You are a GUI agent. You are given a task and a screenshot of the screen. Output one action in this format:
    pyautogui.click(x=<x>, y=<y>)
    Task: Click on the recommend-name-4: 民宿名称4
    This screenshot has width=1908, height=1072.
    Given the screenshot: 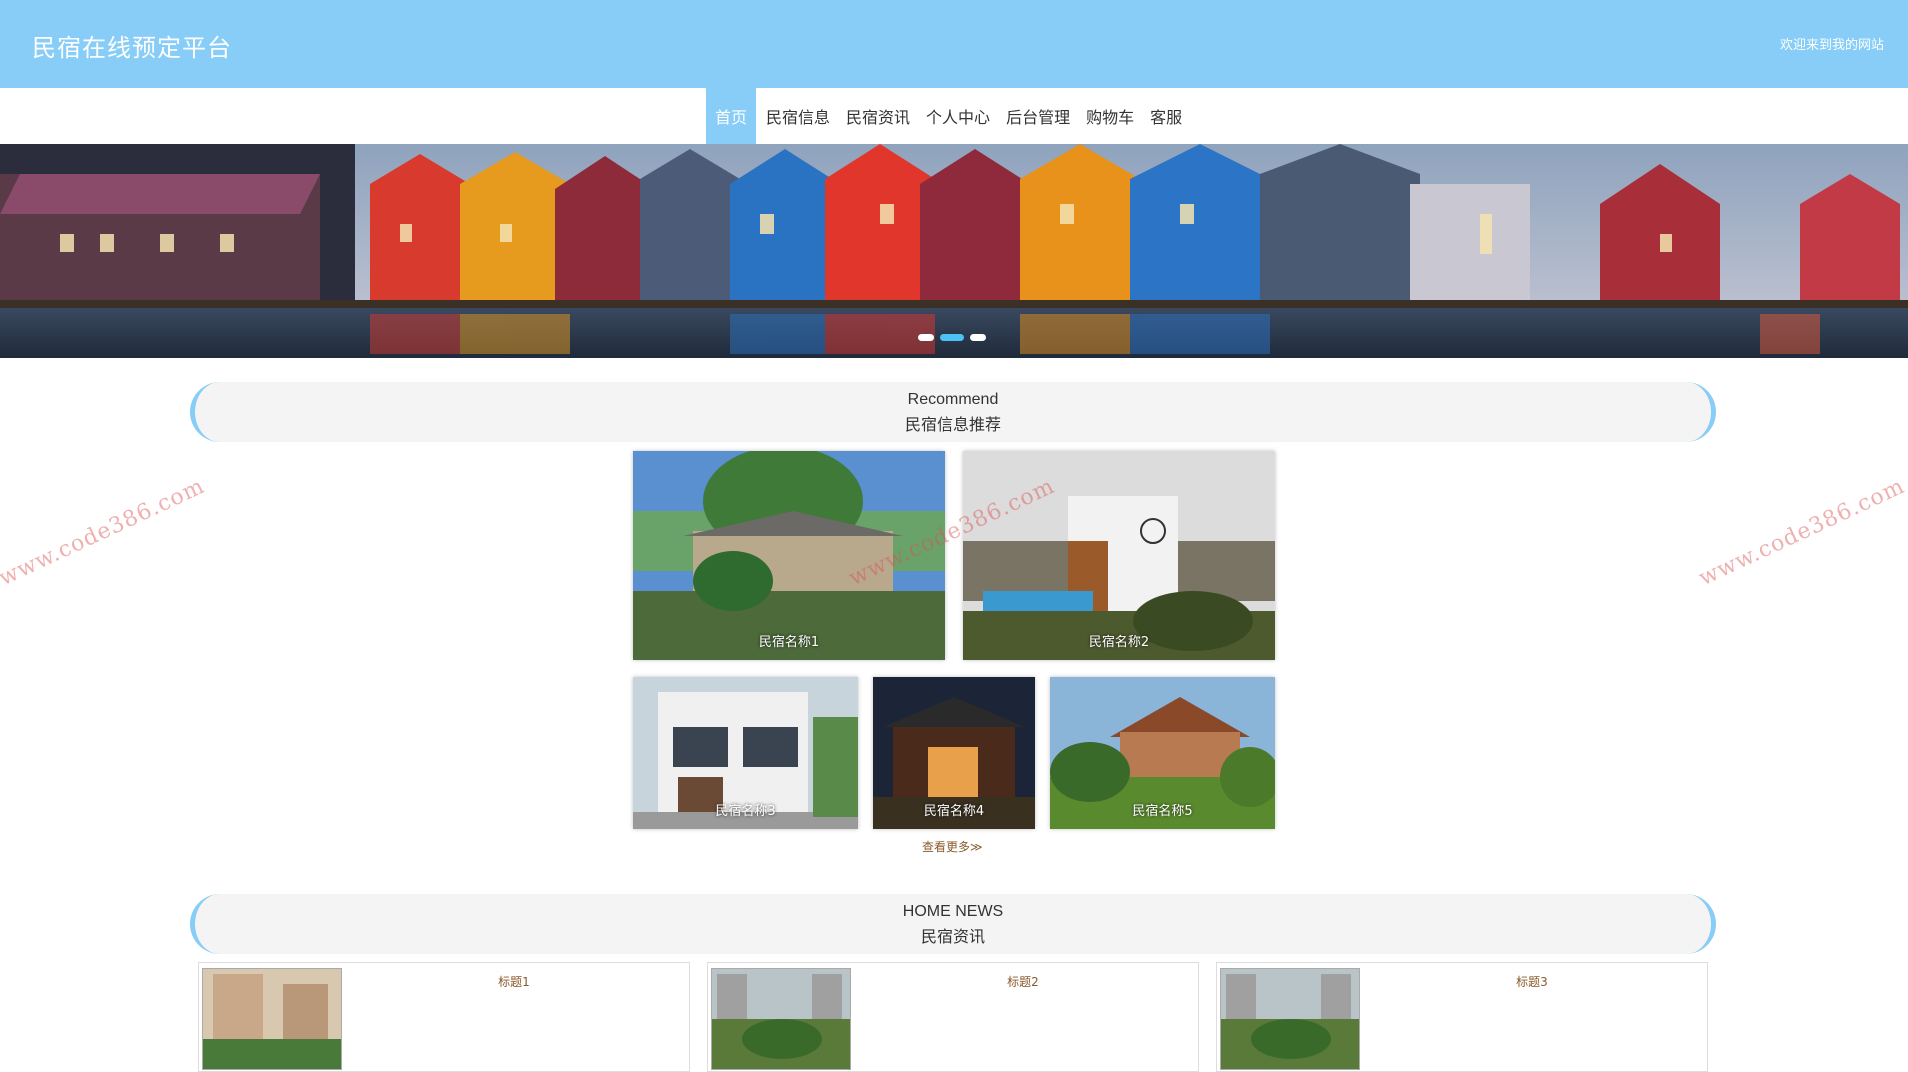 What is the action you would take?
    pyautogui.click(x=954, y=811)
    